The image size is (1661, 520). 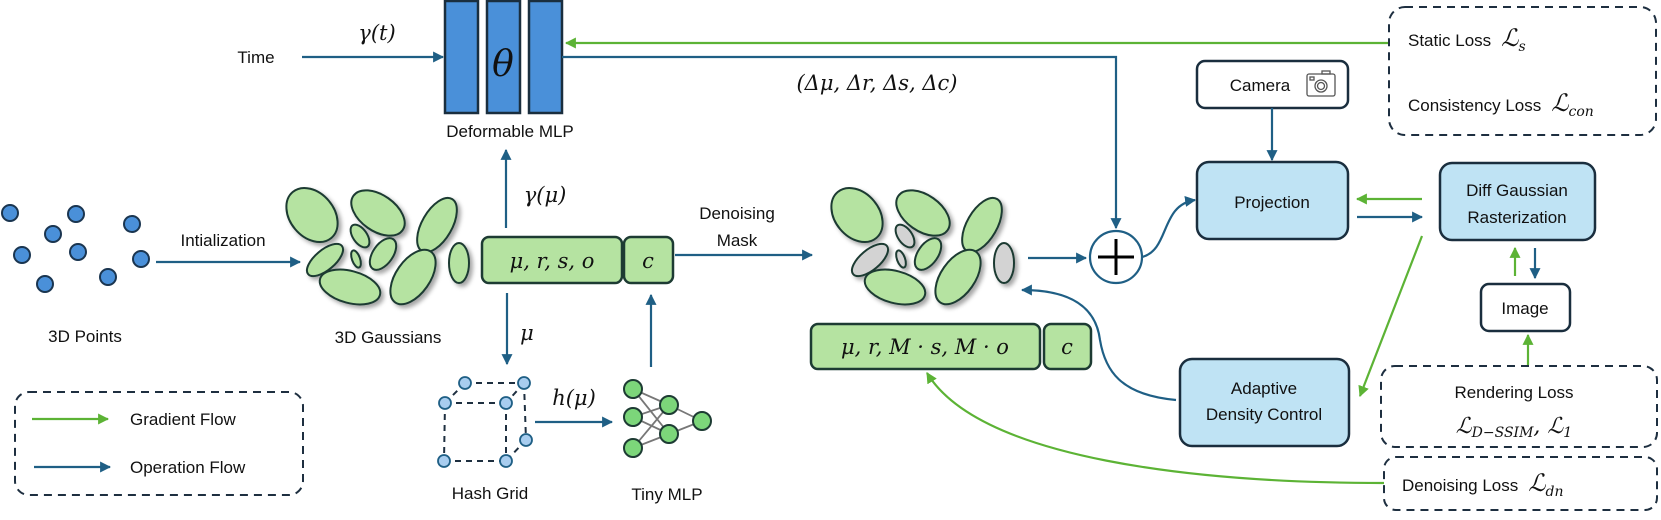 What do you see at coordinates (183, 419) in the screenshot?
I see `legend-gradient-label: Gradient Flow` at bounding box center [183, 419].